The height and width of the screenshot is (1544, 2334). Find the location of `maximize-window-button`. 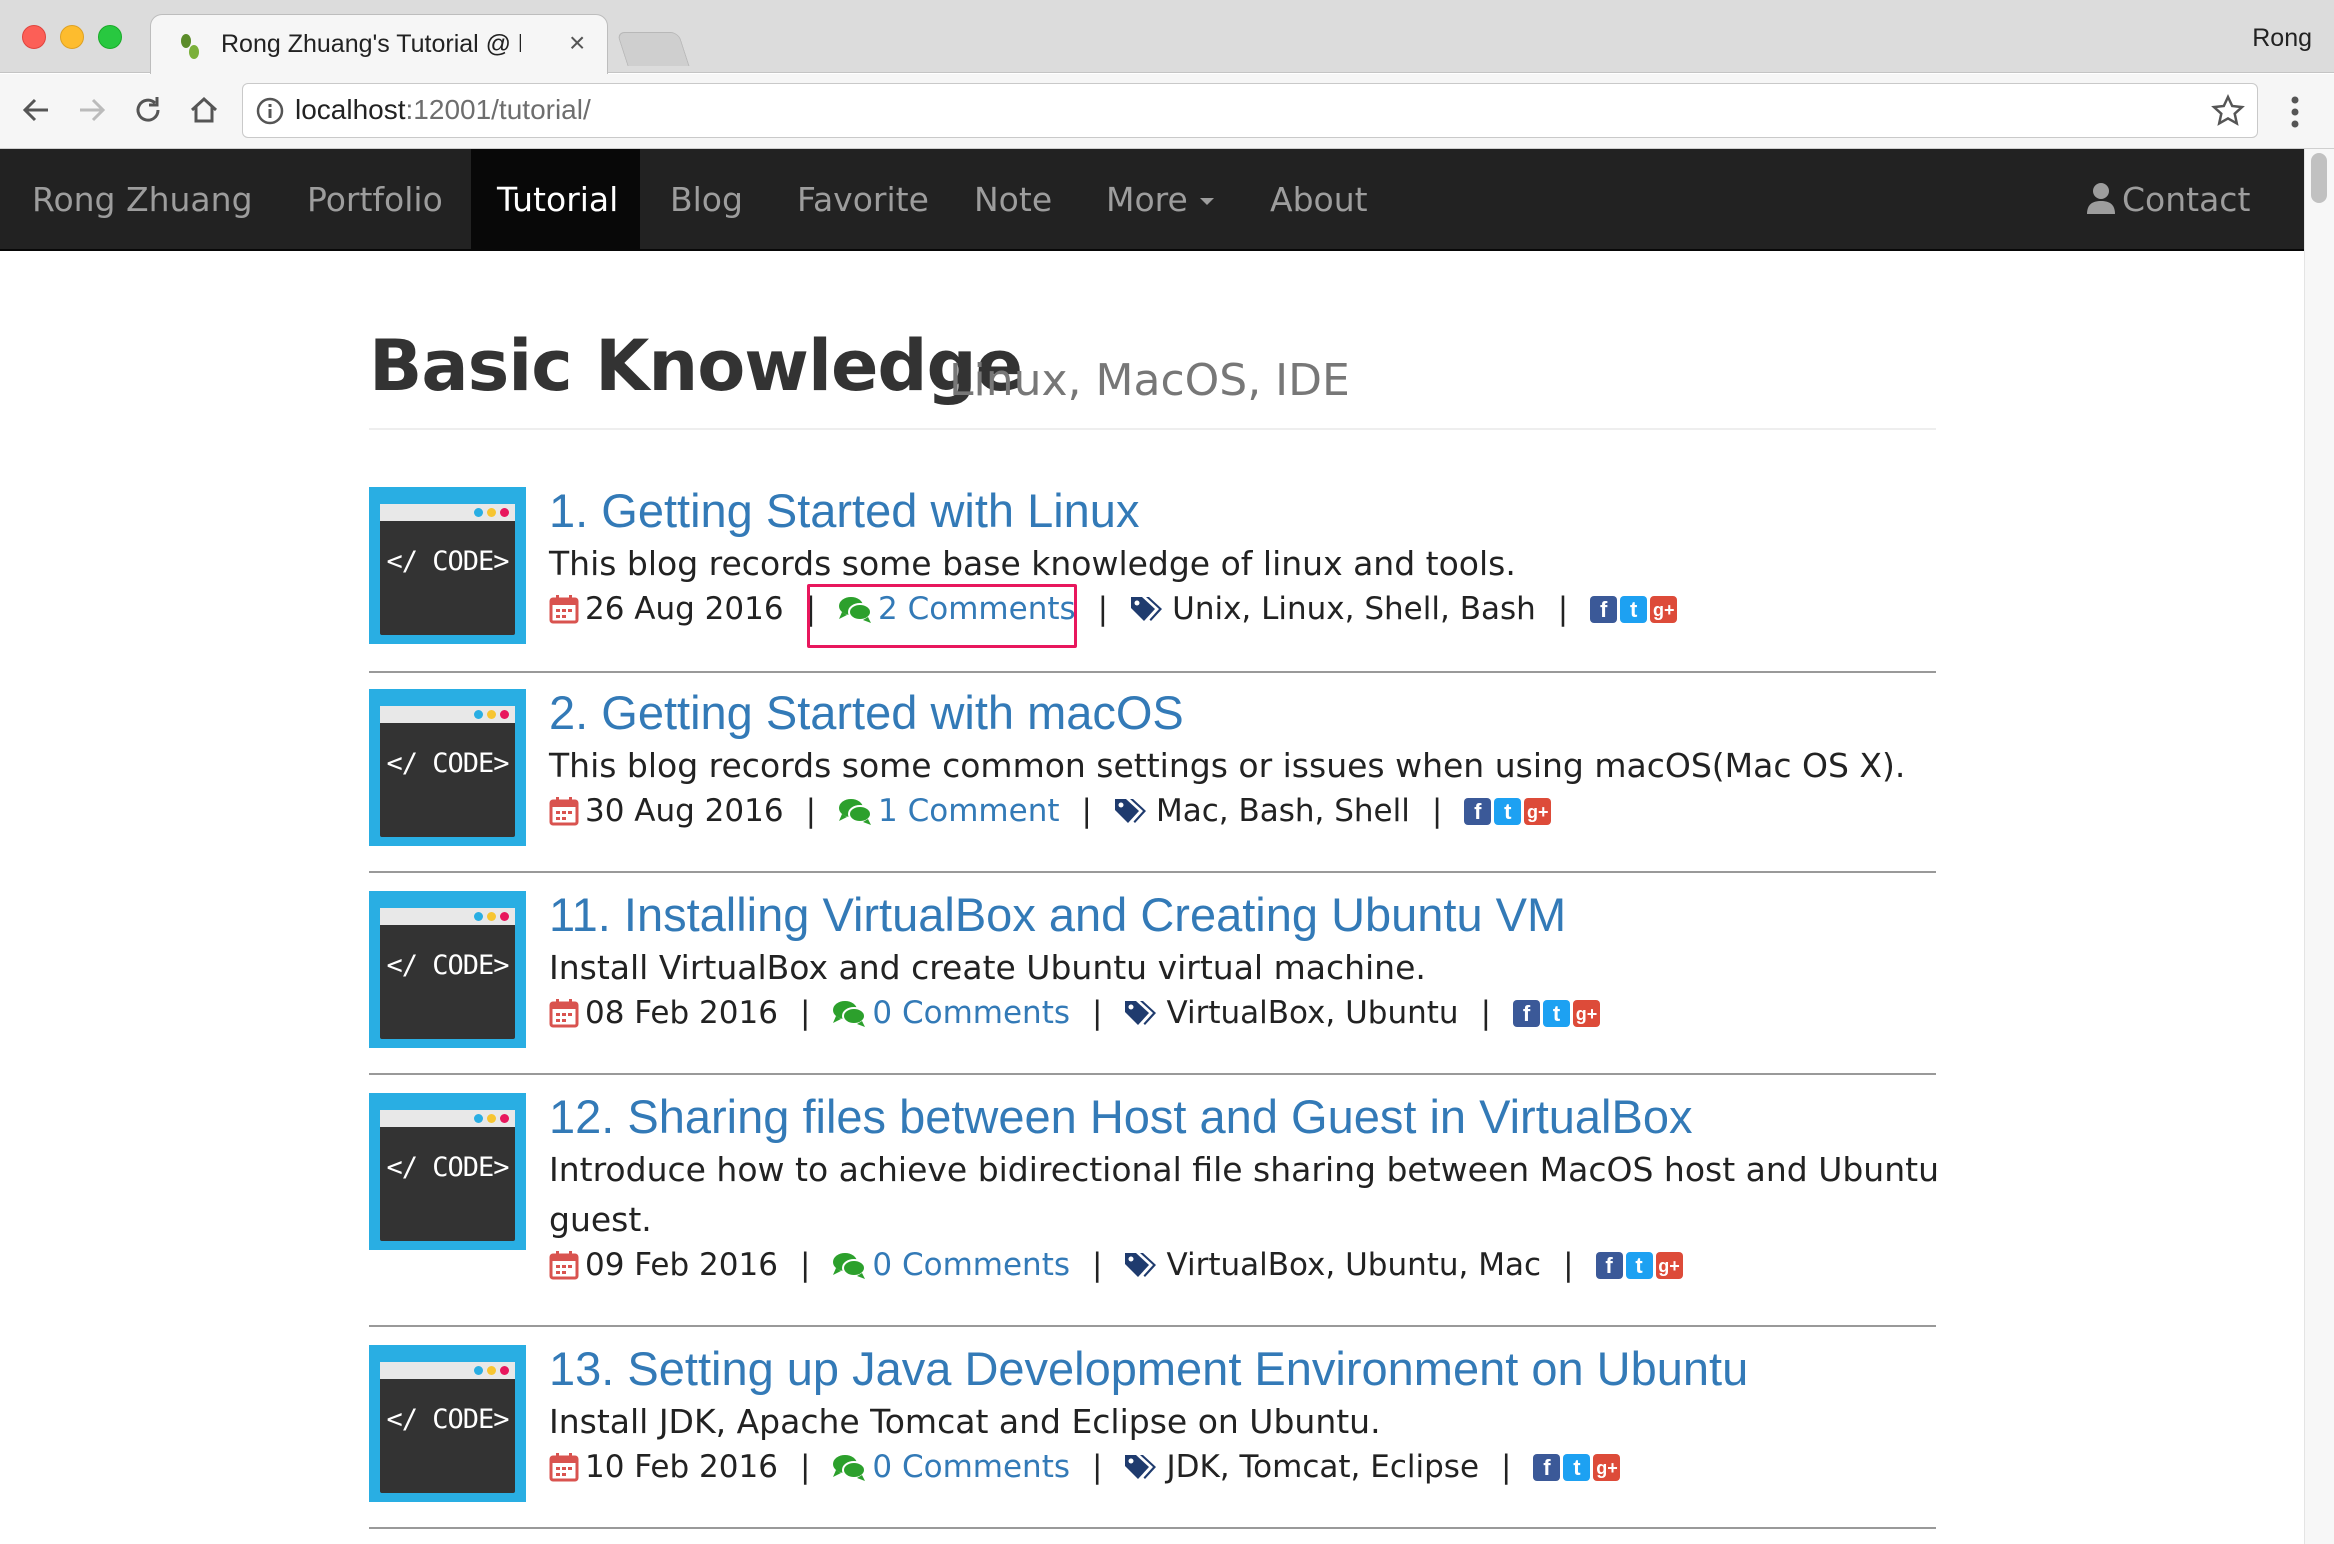

maximize-window-button is located at coordinates (110, 37).